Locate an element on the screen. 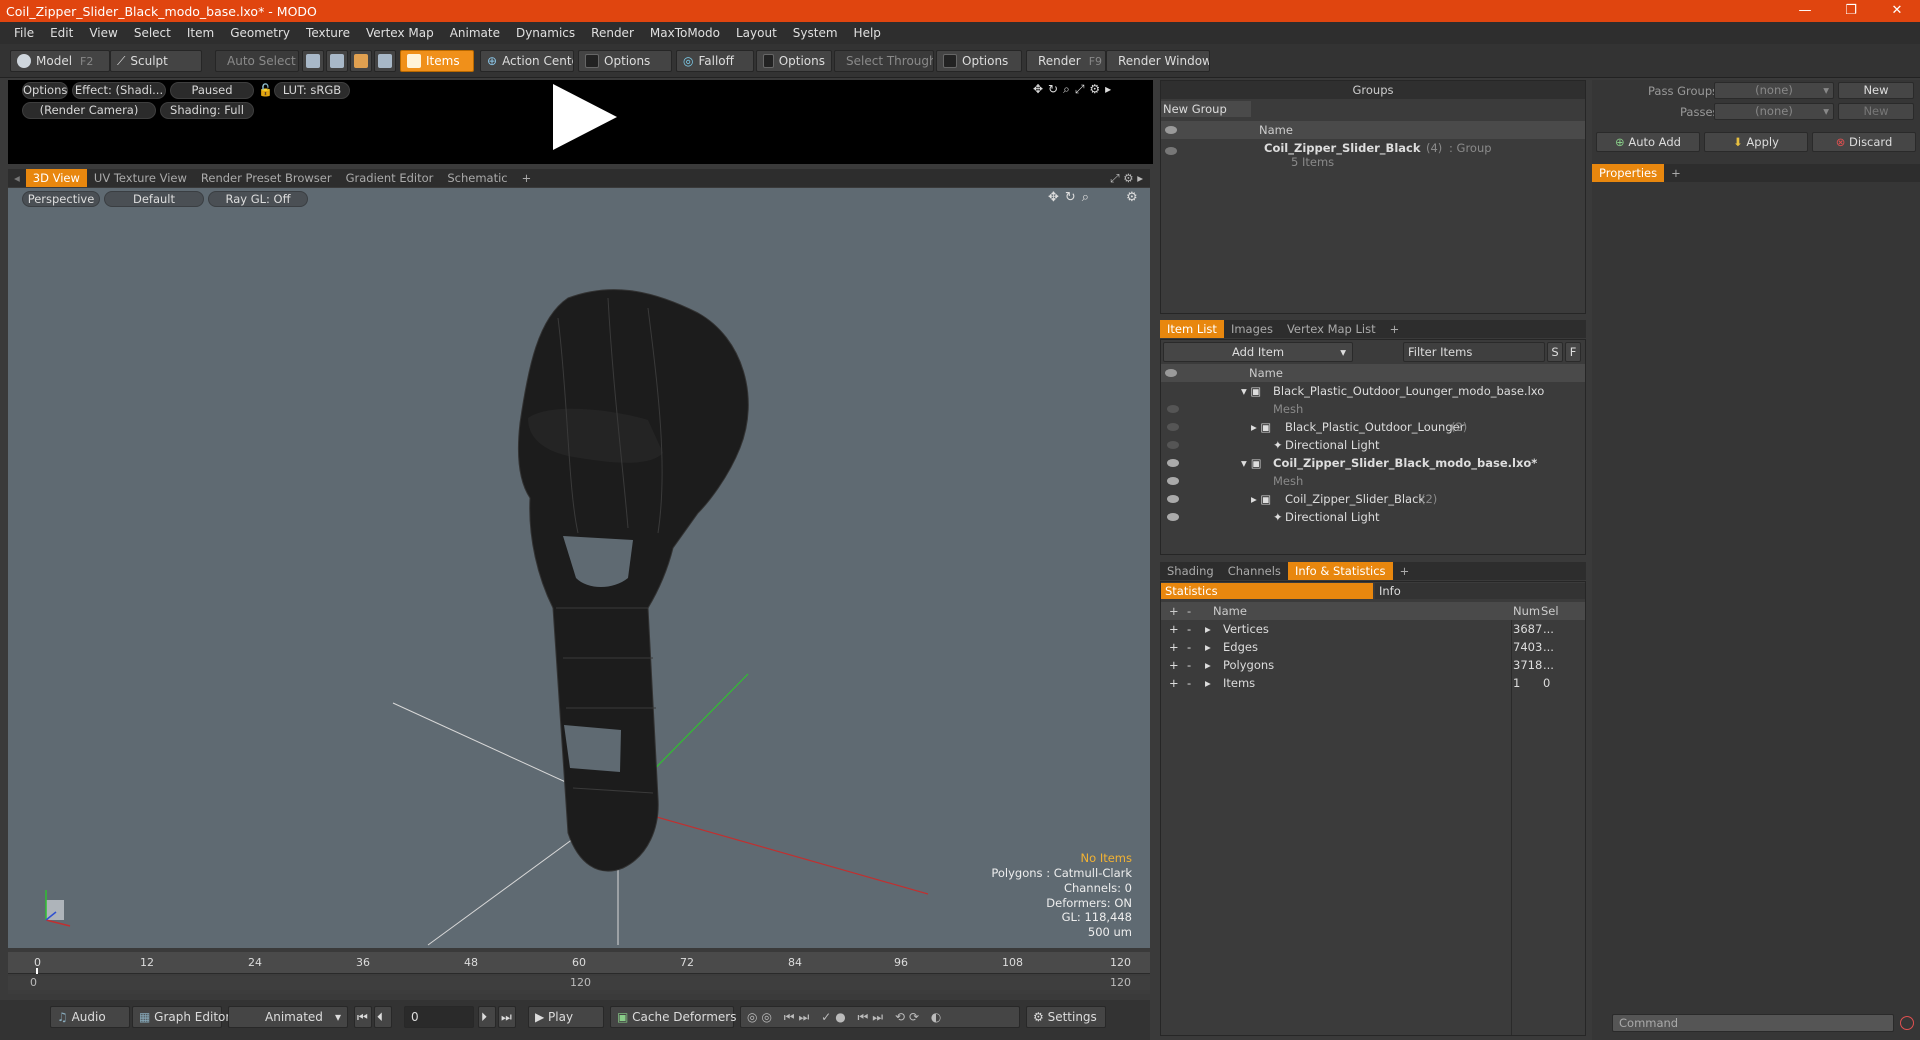  menu-system: System is located at coordinates (815, 33).